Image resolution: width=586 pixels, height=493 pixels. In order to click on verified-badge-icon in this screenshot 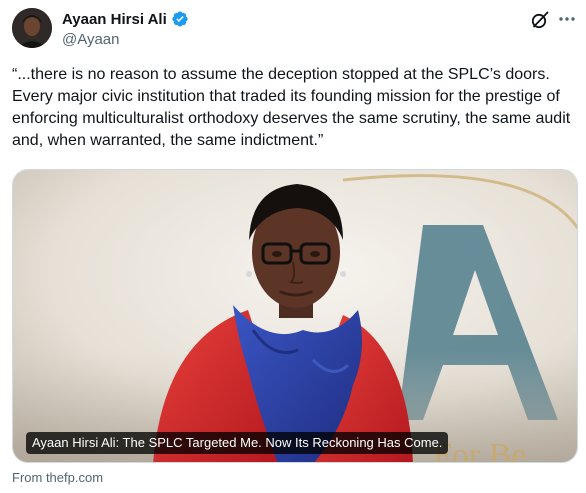, I will do `click(180, 19)`.